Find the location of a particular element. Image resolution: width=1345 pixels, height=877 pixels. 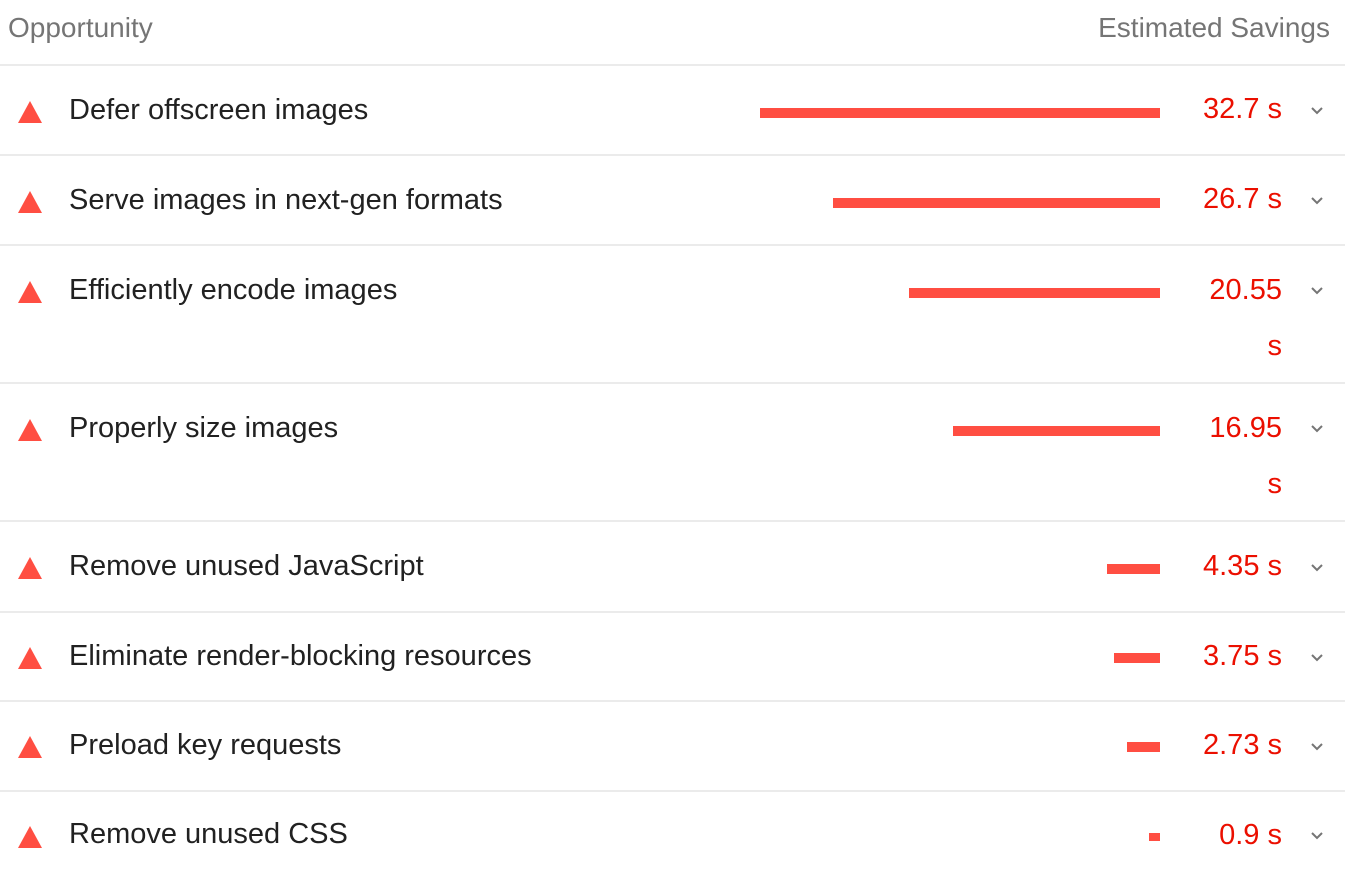

opportunity-row-unused-javascript: Remove unused JavaScript 4.35 s is located at coordinates (672, 568).